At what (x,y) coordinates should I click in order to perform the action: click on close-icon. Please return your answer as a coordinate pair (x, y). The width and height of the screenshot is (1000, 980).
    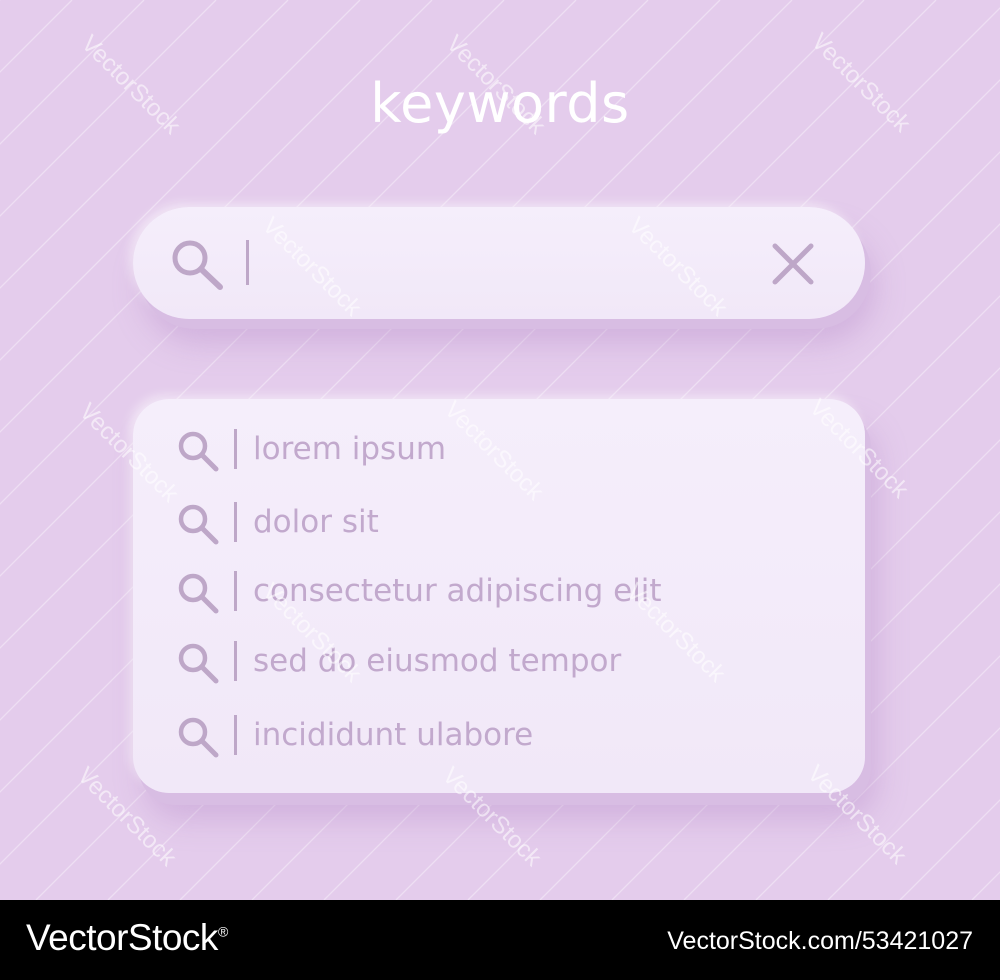
    Looking at the image, I should click on (793, 264).